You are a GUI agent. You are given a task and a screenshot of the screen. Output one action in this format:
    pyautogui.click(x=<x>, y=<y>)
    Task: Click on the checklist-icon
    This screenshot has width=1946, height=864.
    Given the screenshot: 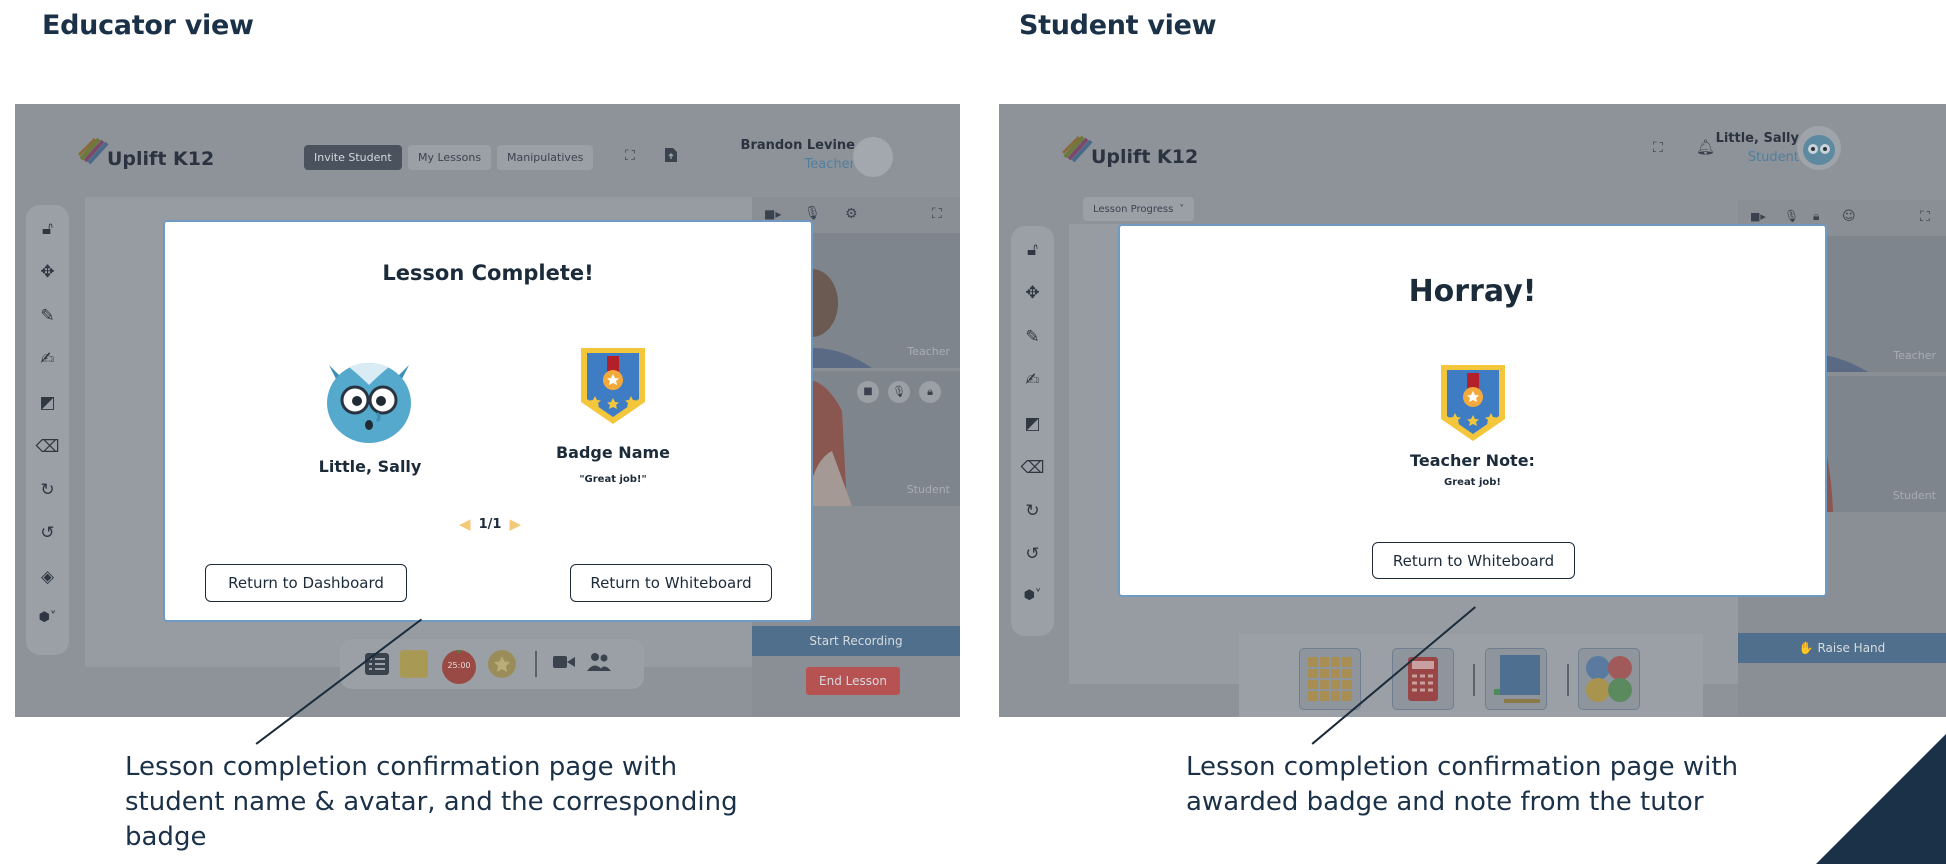 What is the action you would take?
    pyautogui.click(x=377, y=666)
    